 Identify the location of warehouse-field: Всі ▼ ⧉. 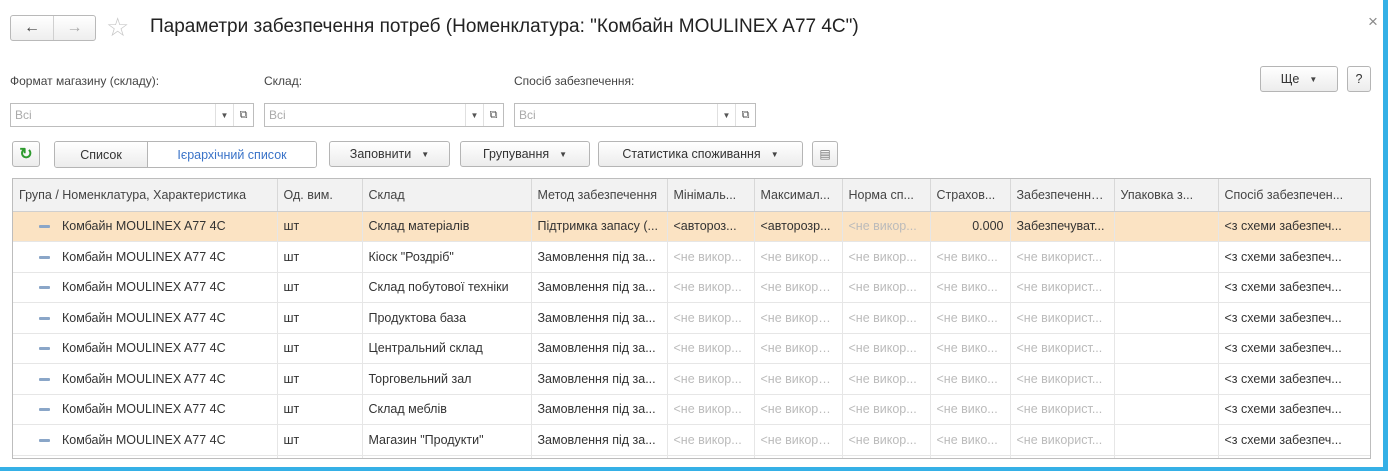
(384, 115).